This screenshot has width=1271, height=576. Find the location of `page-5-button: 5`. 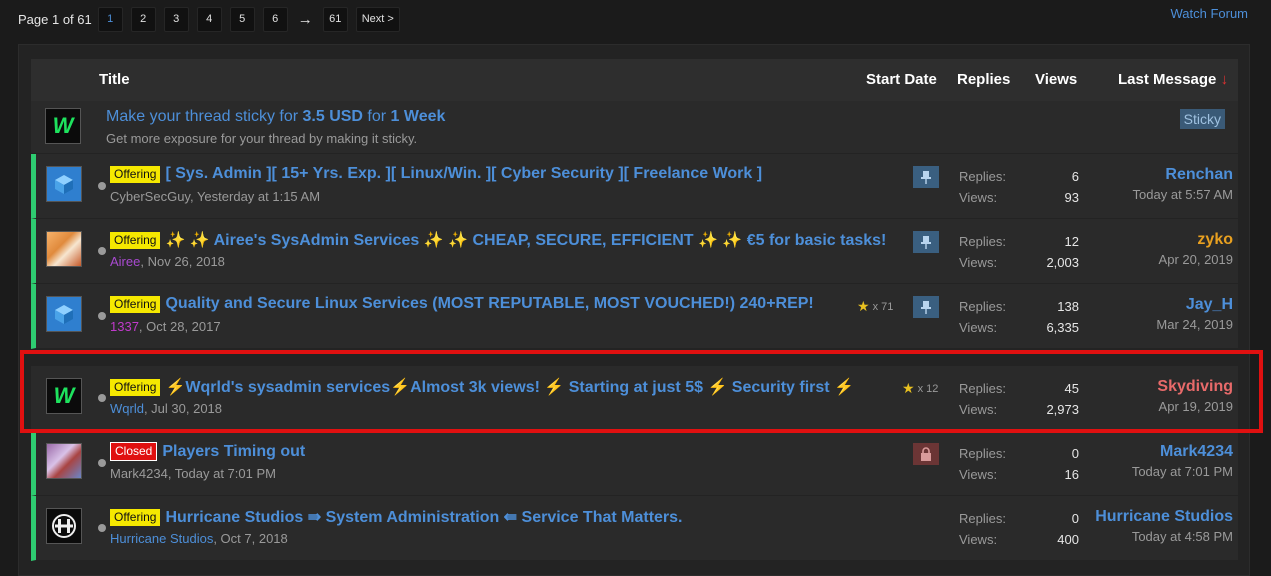

page-5-button: 5 is located at coordinates (242, 19).